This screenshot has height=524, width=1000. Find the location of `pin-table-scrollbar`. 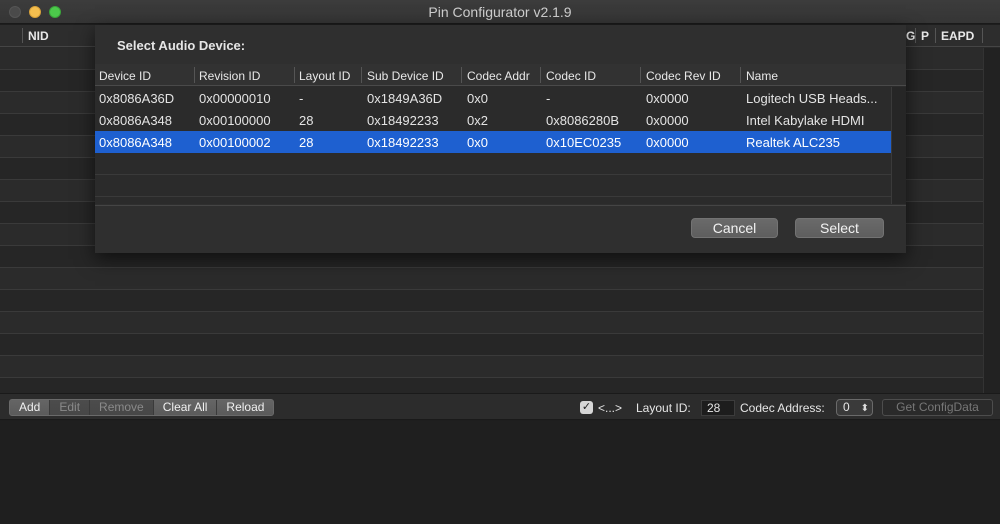

pin-table-scrollbar is located at coordinates (991, 220).